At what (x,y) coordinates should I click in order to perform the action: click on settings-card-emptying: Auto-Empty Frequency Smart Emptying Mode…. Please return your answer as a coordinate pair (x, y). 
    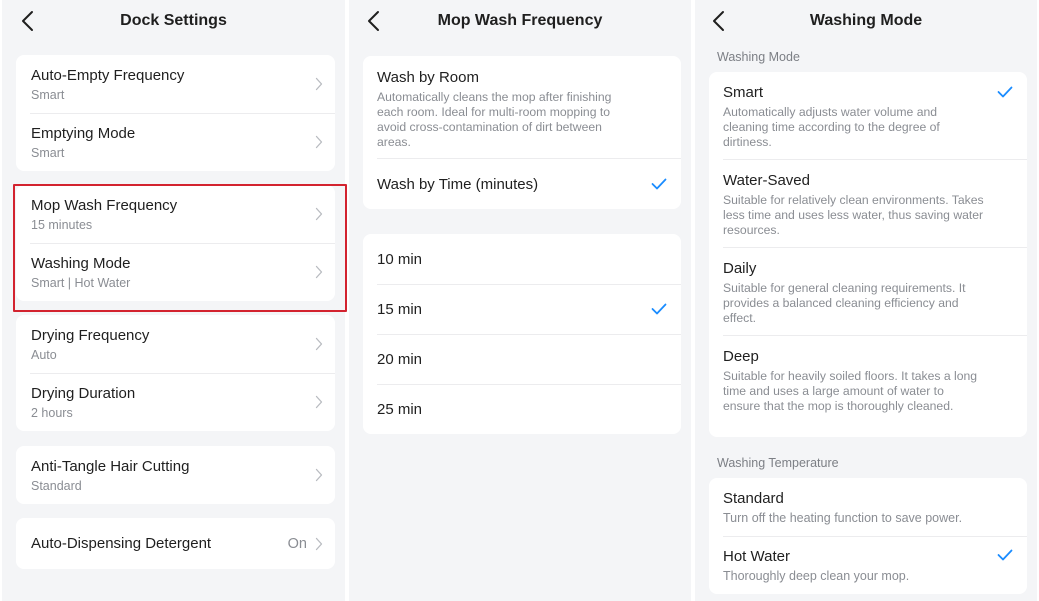
    Looking at the image, I should click on (175, 113).